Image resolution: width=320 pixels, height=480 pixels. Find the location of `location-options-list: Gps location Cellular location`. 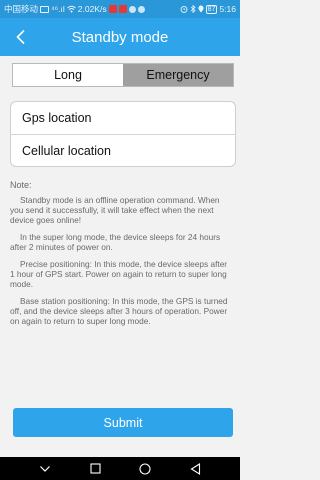

location-options-list: Gps location Cellular location is located at coordinates (123, 134).